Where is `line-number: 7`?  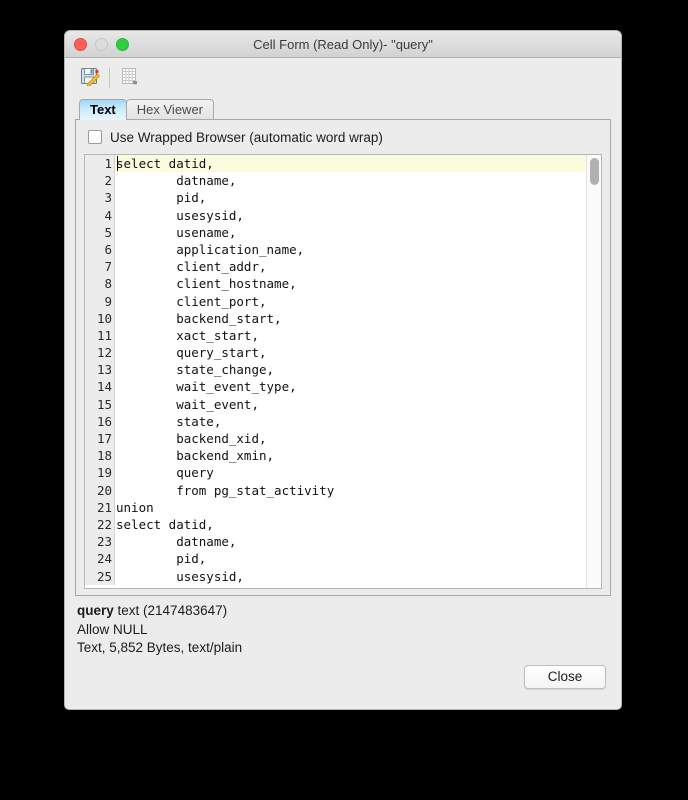
line-number: 7 is located at coordinates (100, 267).